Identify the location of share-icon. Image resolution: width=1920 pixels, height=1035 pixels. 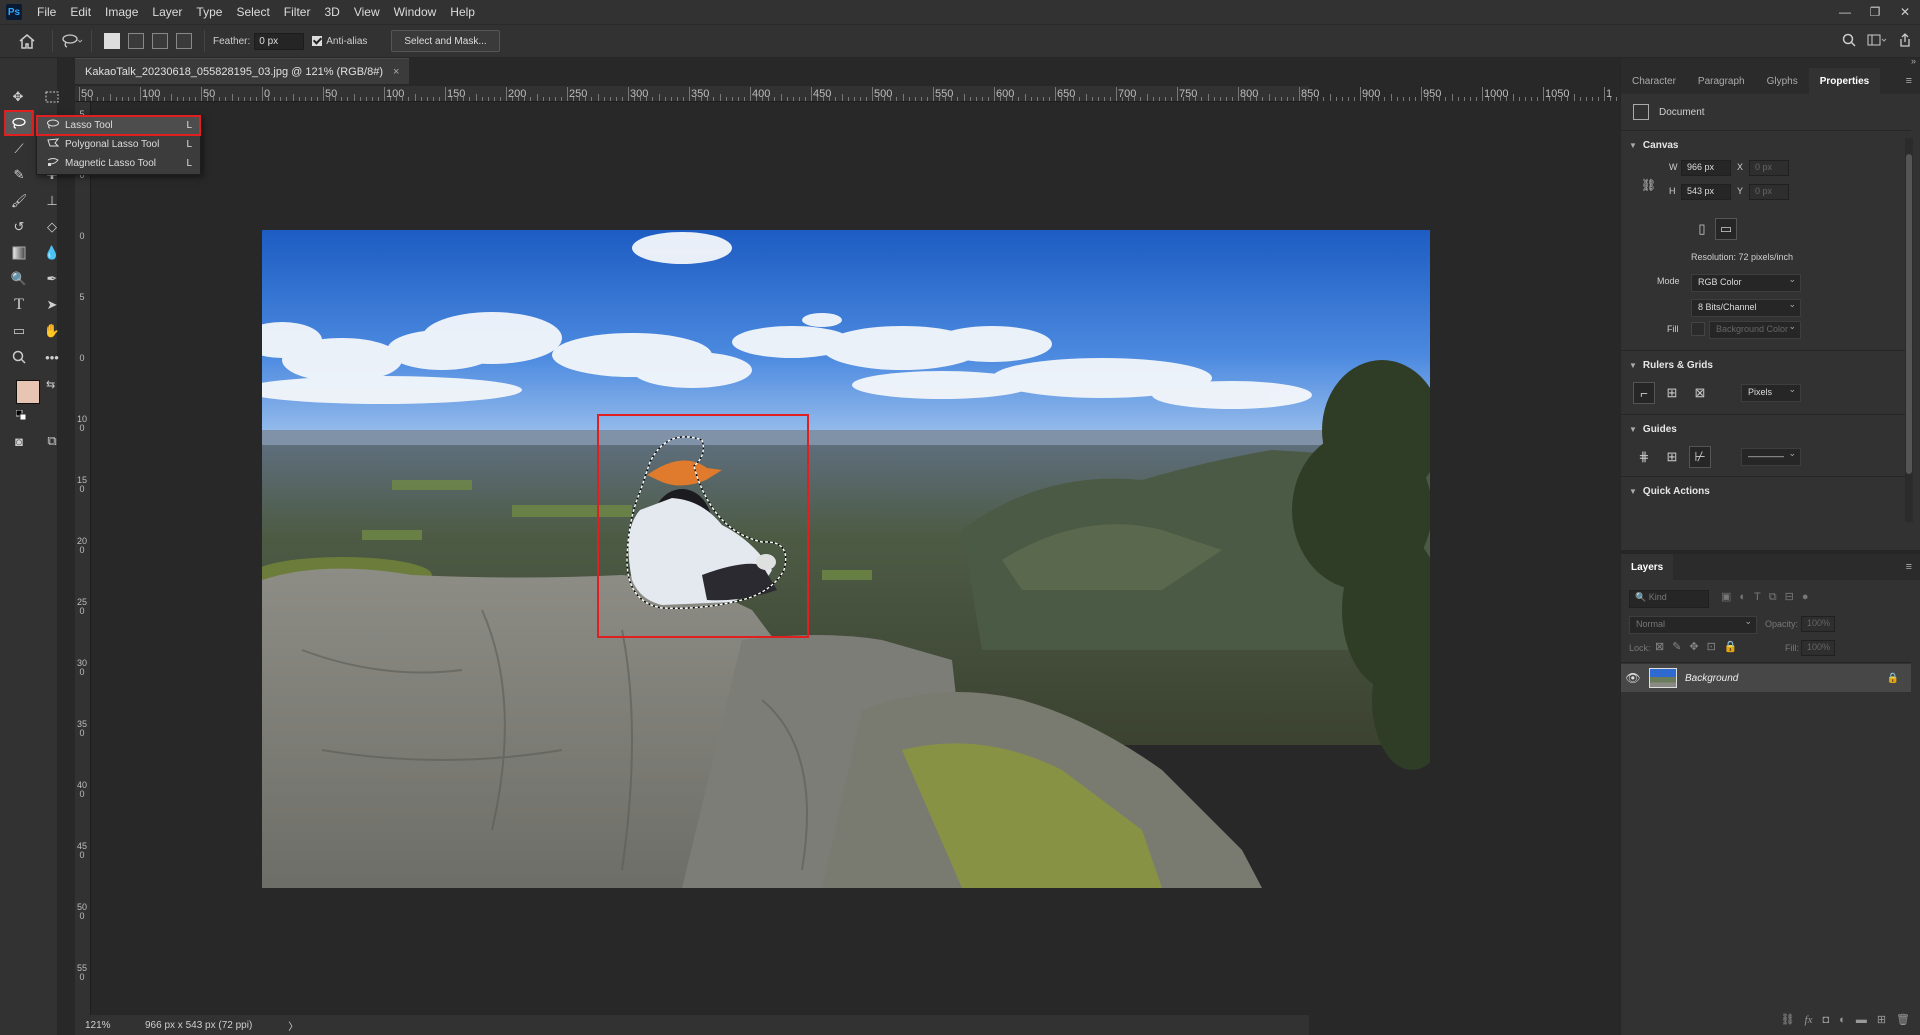
(1905, 40).